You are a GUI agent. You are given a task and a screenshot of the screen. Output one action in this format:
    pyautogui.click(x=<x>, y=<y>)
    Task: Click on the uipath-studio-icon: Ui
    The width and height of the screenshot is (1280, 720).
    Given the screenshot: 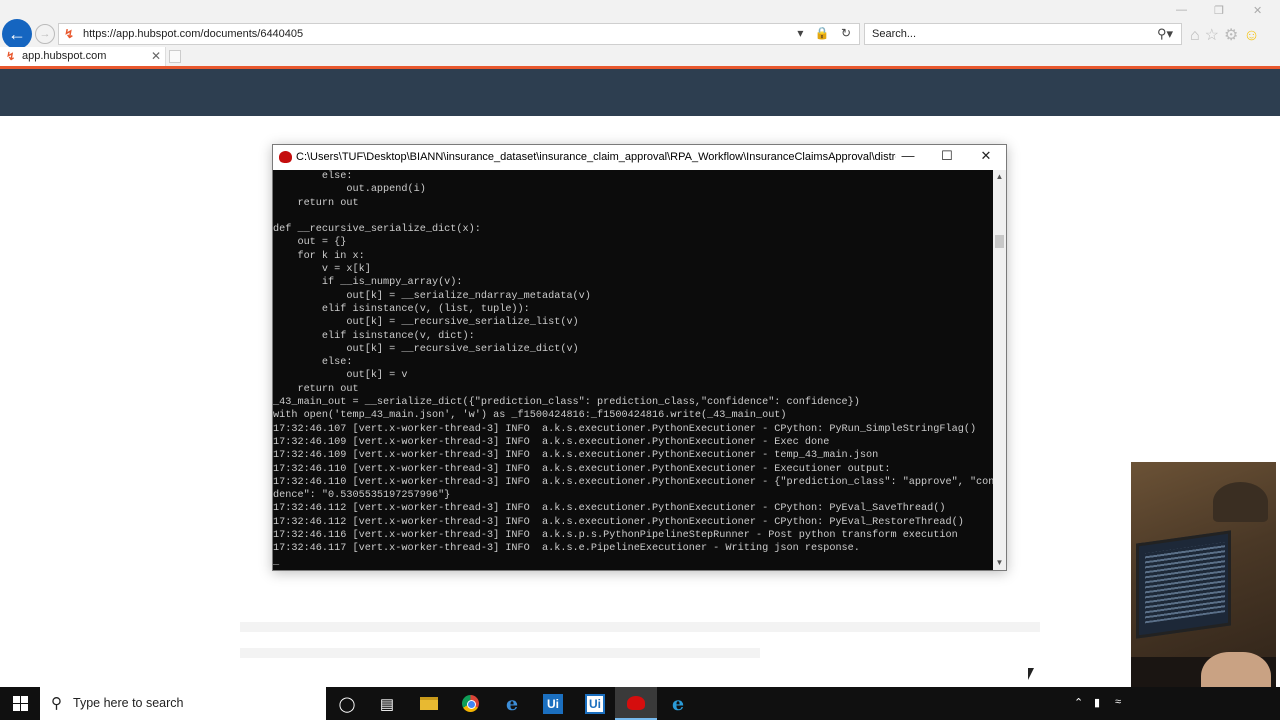 What is the action you would take?
    pyautogui.click(x=553, y=703)
    